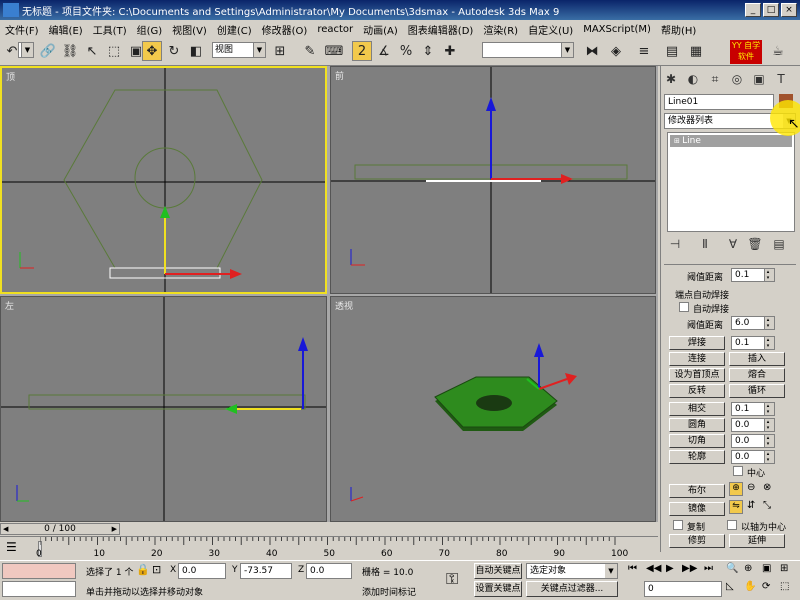 The height and width of the screenshot is (600, 800). I want to click on weld-button: 焊接, so click(697, 343).